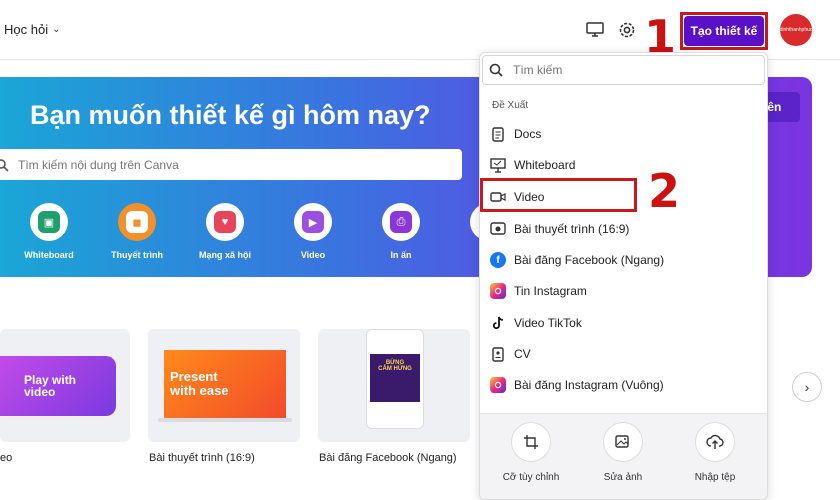  I want to click on tiktok-icon, so click(498, 323).